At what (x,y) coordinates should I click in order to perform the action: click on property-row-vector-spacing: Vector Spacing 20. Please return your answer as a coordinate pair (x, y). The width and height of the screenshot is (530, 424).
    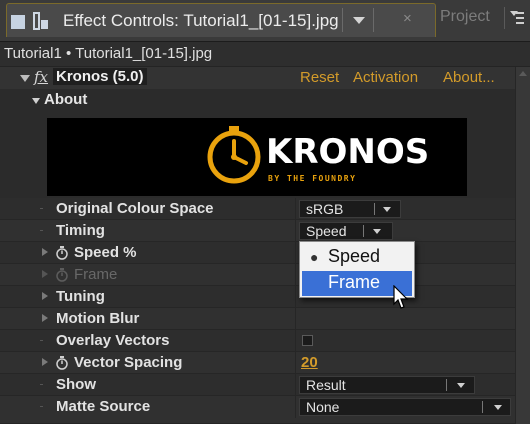
    Looking at the image, I should click on (257, 363).